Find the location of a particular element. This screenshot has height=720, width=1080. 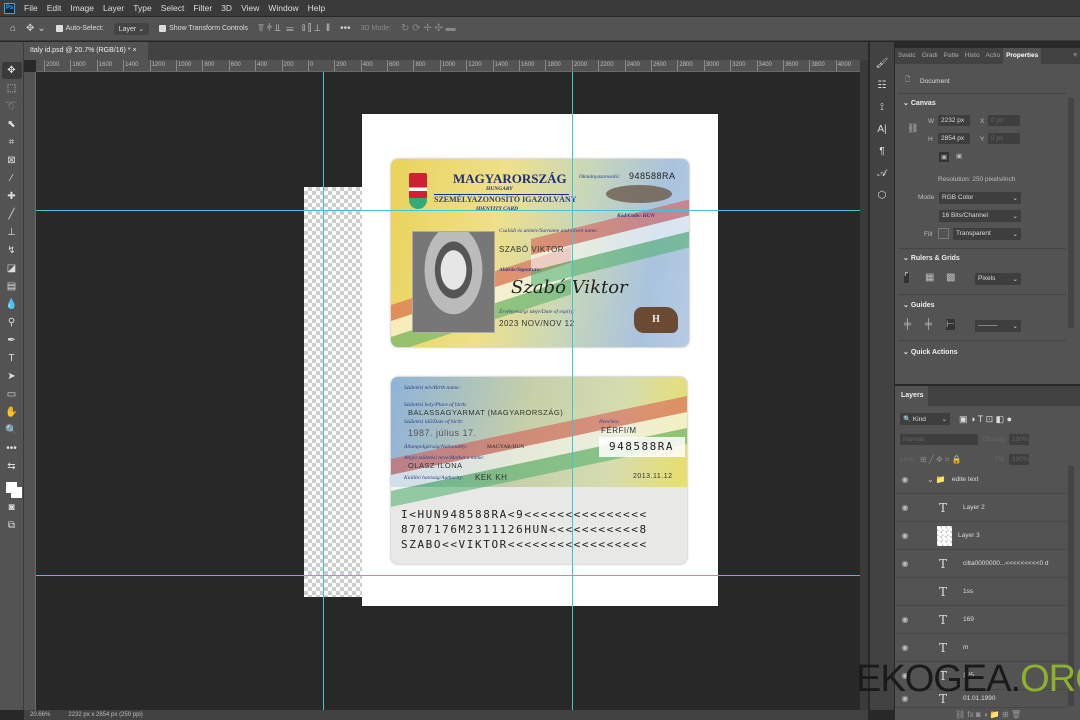

rectangle-tool-icon: ▭ is located at coordinates (12, 394).